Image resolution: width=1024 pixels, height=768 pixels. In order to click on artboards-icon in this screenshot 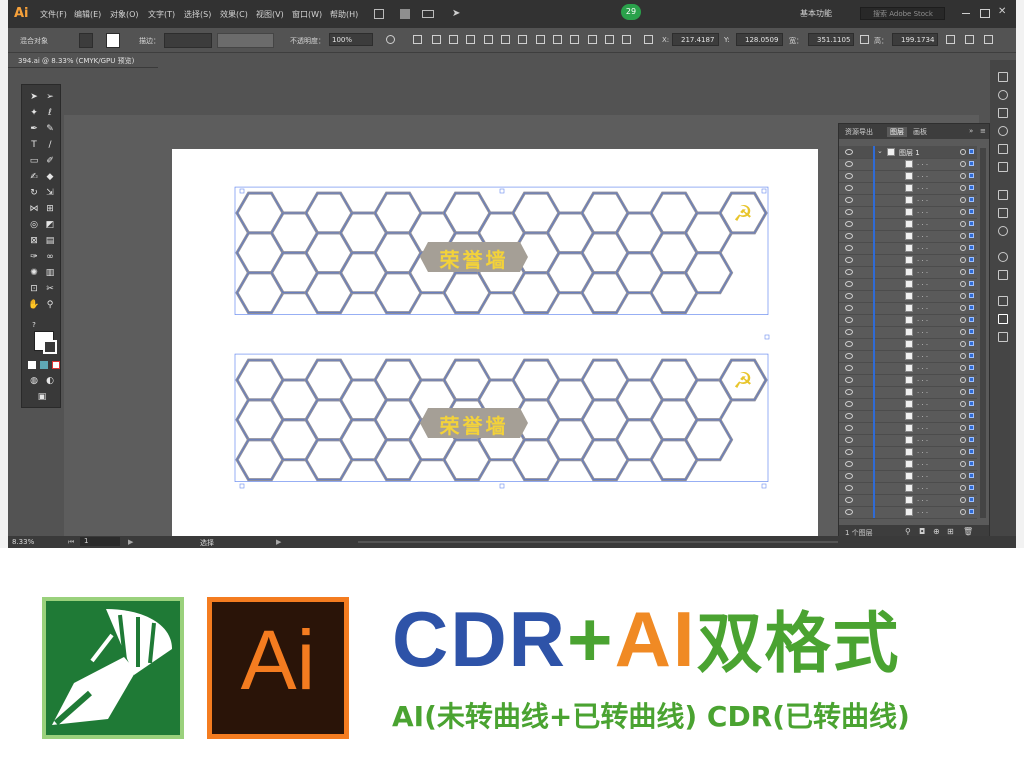, I will do `click(1003, 337)`.